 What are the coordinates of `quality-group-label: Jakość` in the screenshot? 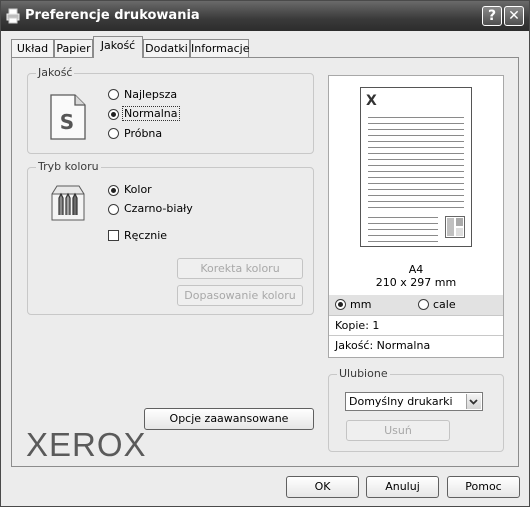 It's located at (55, 72).